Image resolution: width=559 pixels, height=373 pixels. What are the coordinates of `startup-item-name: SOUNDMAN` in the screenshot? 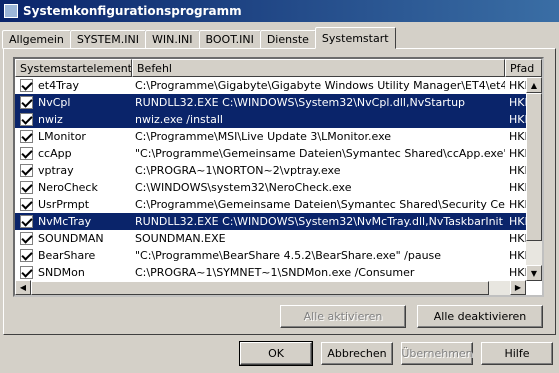 It's located at (71, 238).